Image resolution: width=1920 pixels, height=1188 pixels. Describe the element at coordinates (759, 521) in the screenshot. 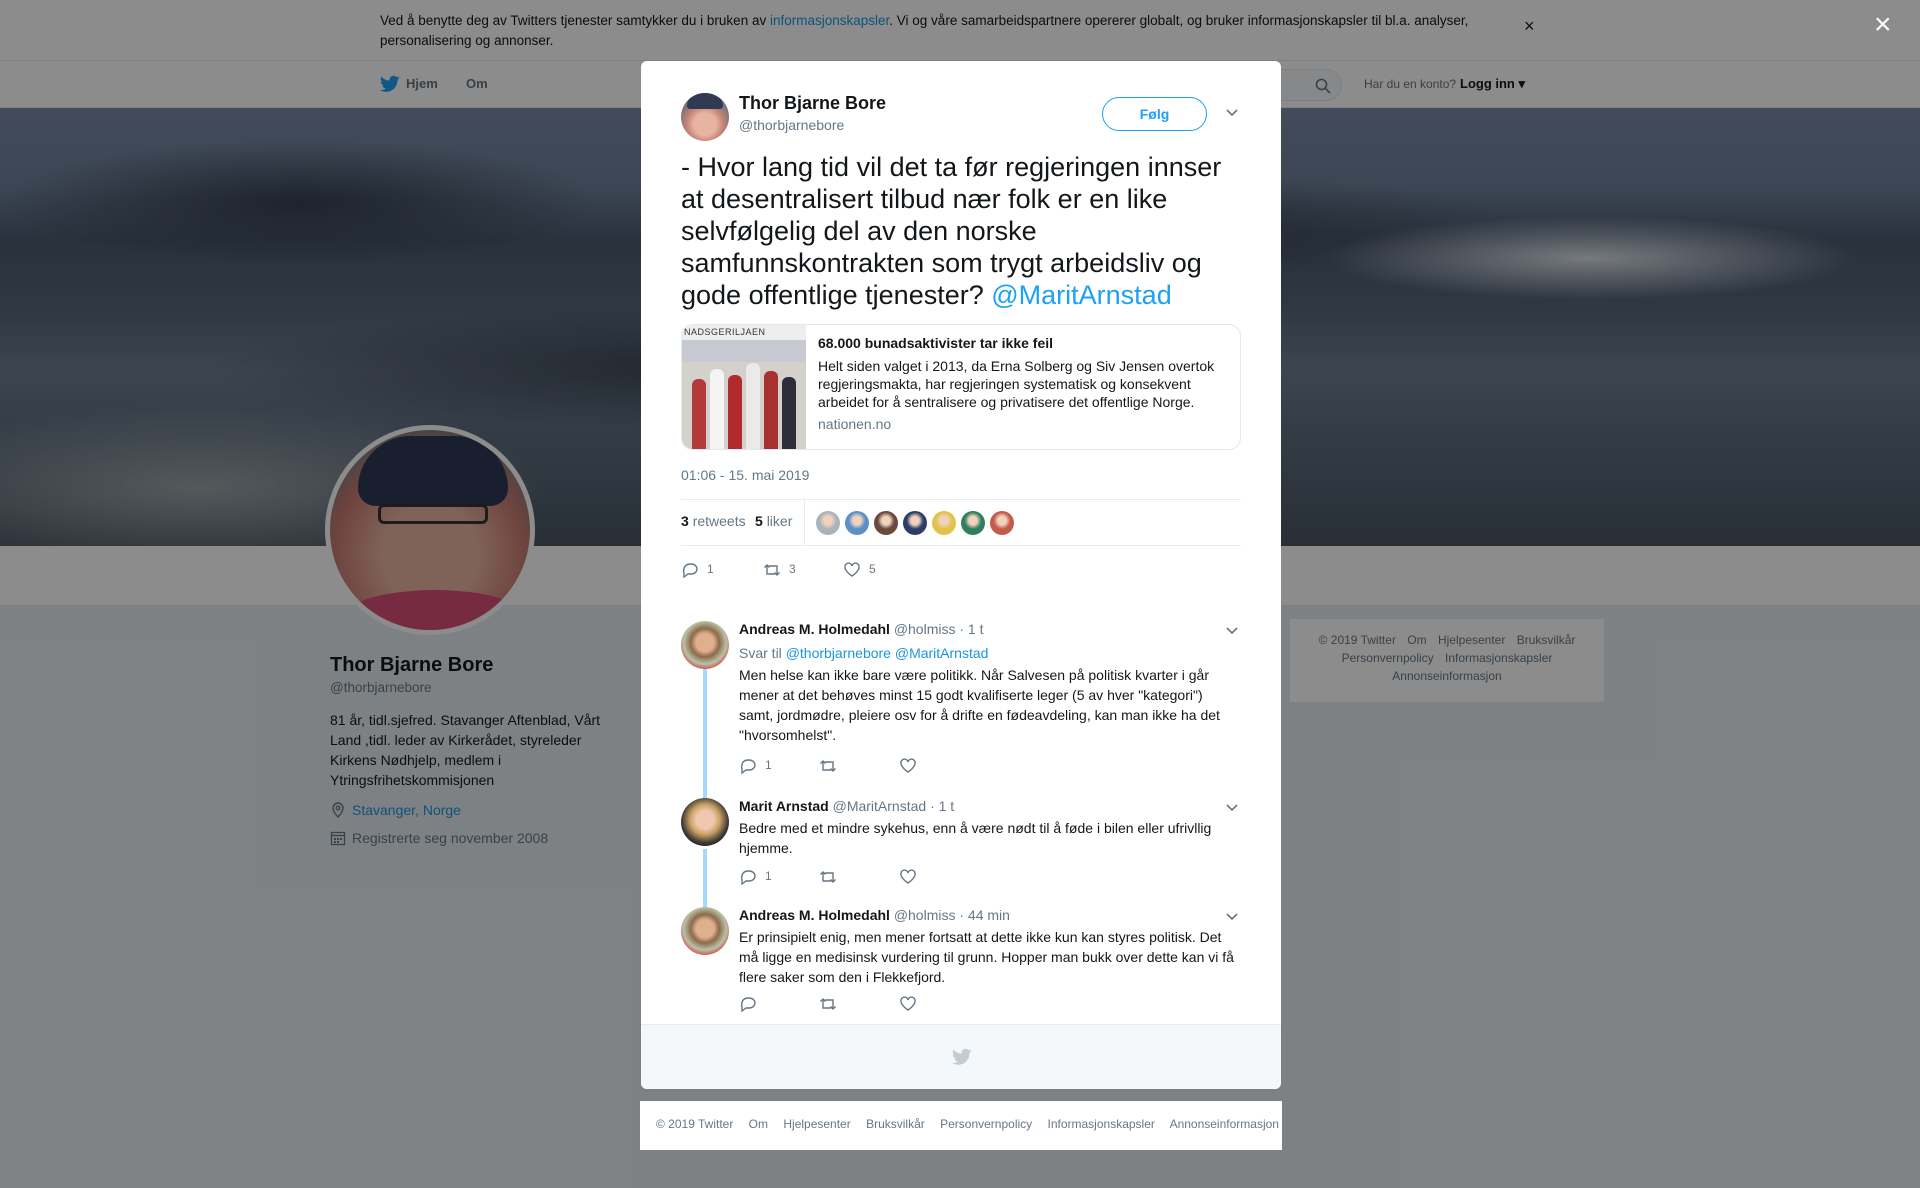

I see `like-count: 5` at that location.